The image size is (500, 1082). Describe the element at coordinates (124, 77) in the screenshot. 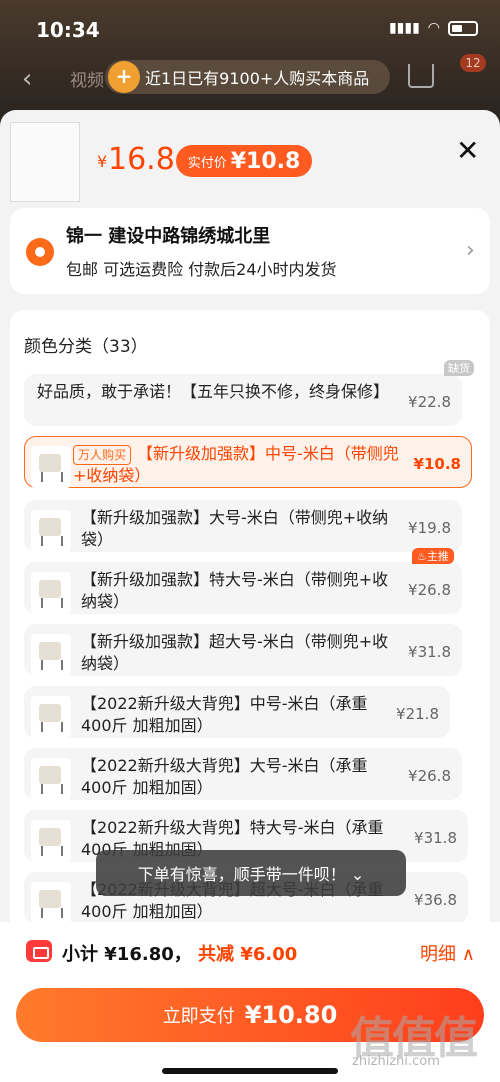

I see `cart-plus-icon: +` at that location.